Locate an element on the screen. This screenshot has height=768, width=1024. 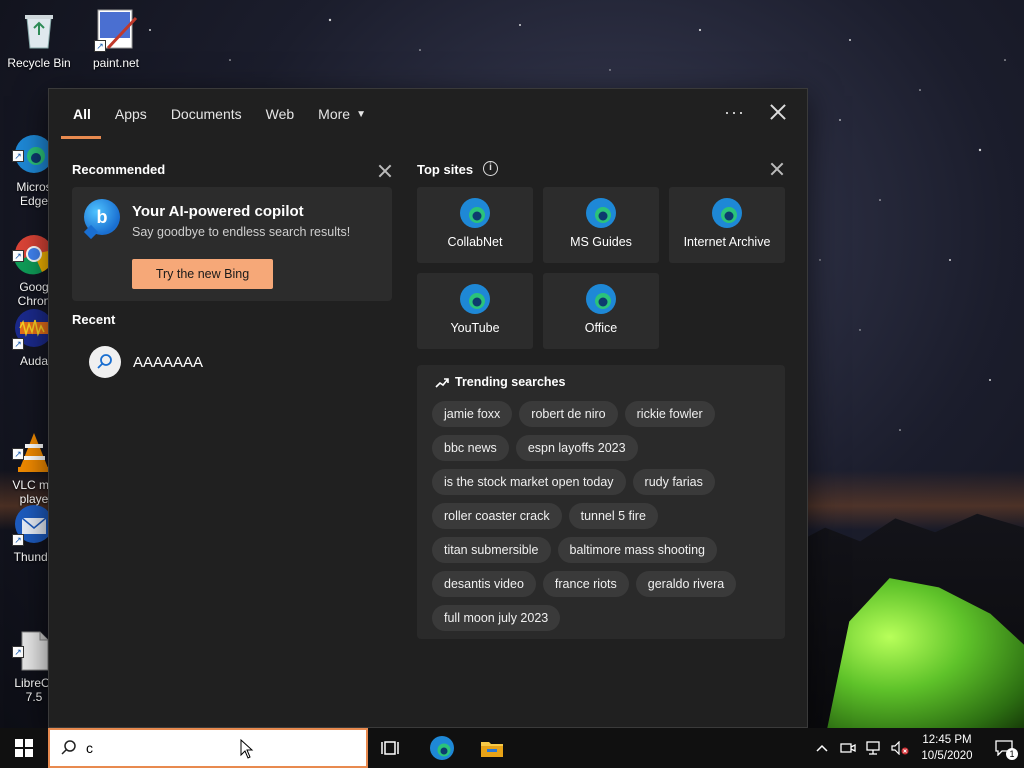
caret-down-icon: ▼ is located at coordinates (361, 114).